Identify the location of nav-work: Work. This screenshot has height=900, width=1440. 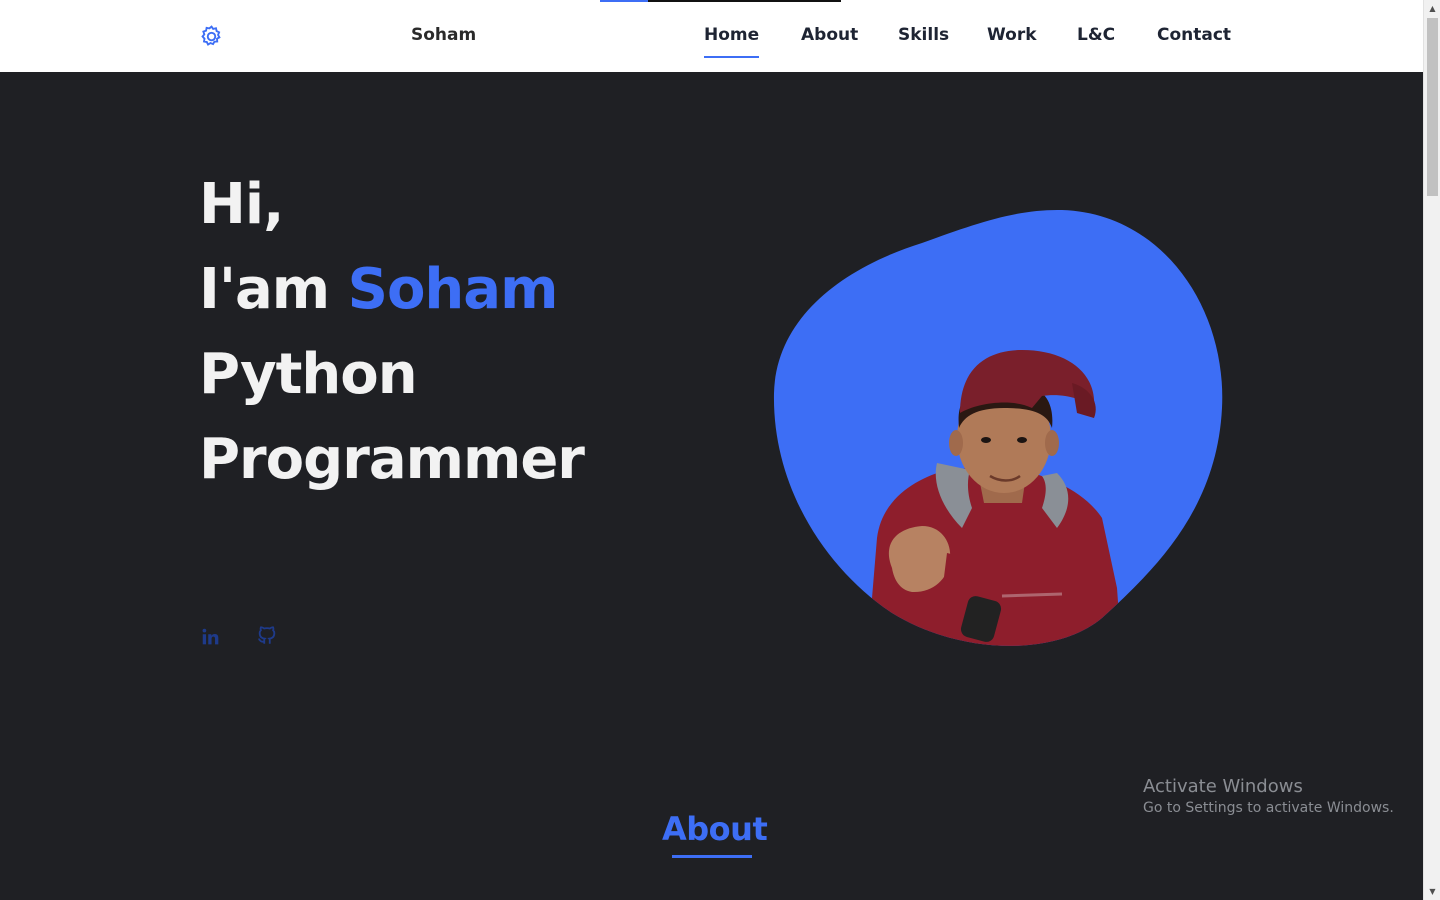
(1012, 35).